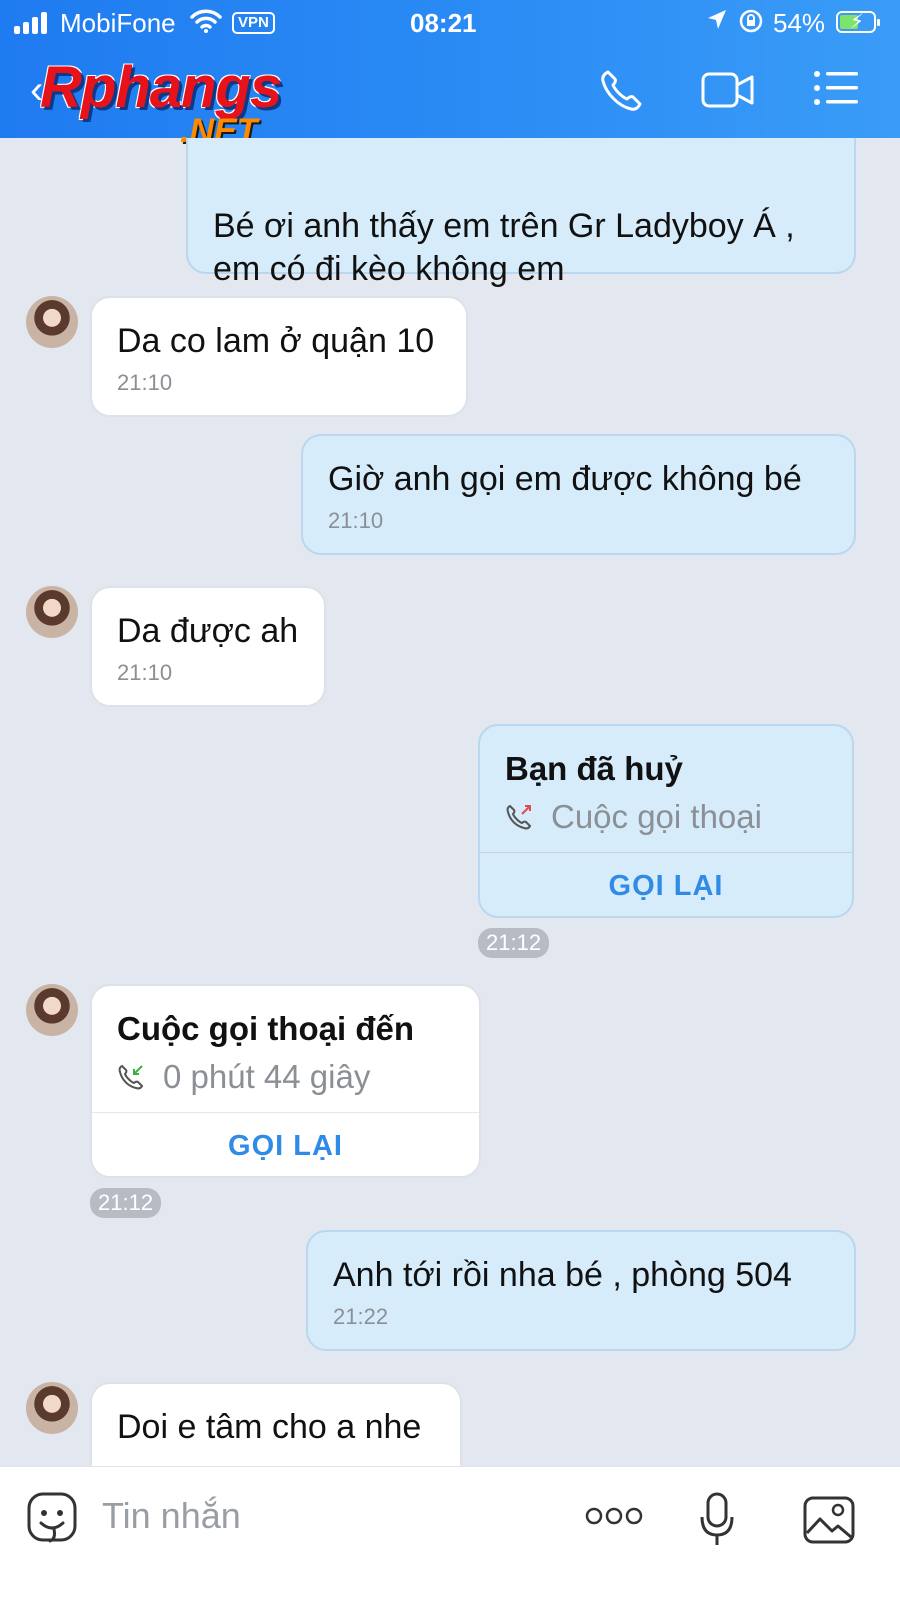 The image size is (900, 1600). What do you see at coordinates (614, 1518) in the screenshot?
I see `more-options-icon` at bounding box center [614, 1518].